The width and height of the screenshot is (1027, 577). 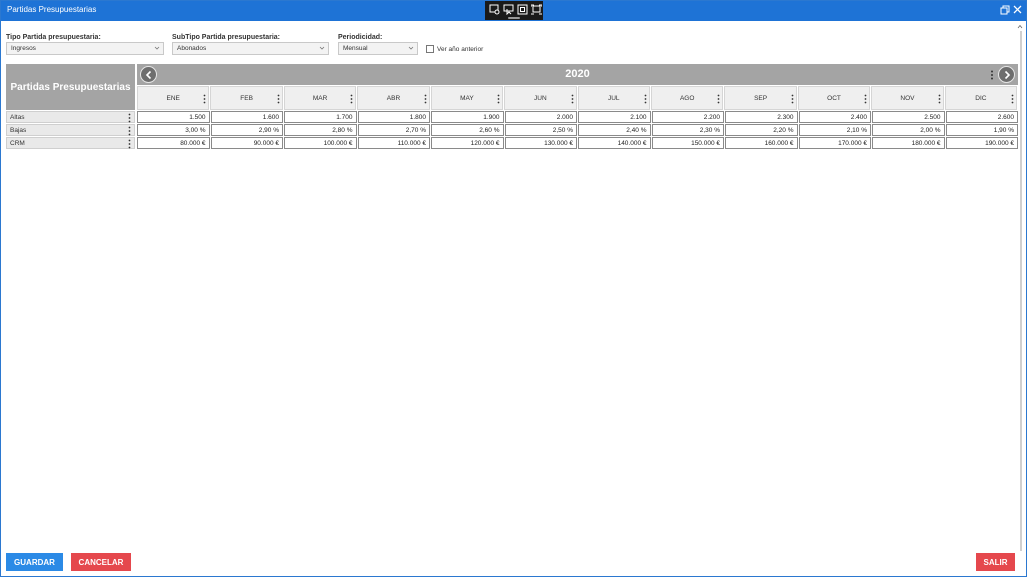 What do you see at coordinates (246, 130) in the screenshot?
I see `value-cell: 2,90 %` at bounding box center [246, 130].